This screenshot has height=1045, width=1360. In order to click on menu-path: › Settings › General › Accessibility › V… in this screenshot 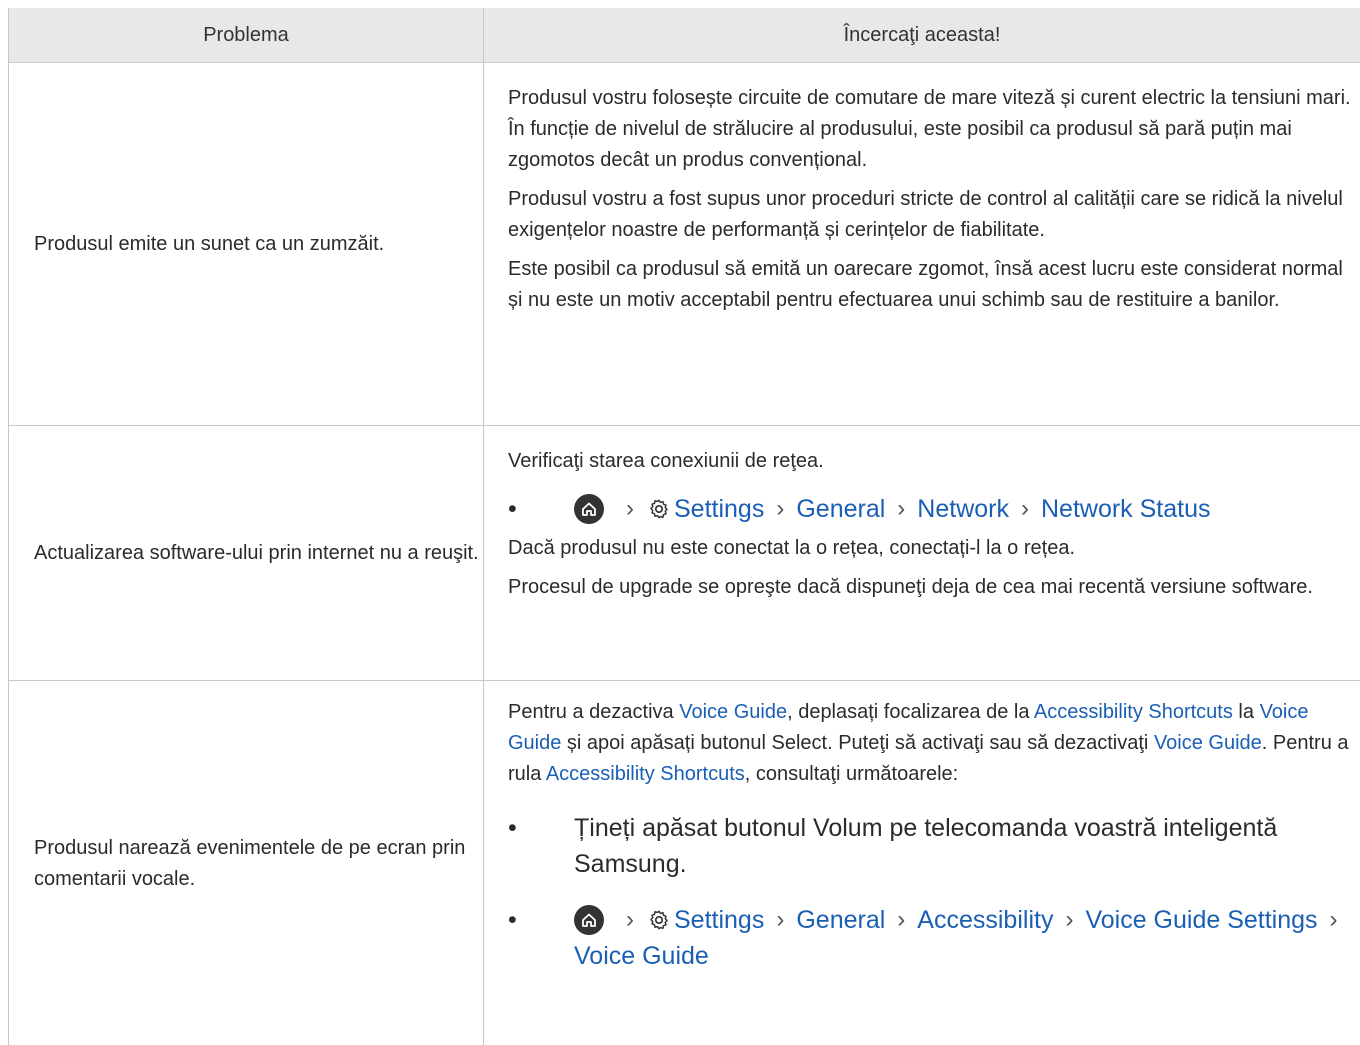, I will do `click(963, 938)`.